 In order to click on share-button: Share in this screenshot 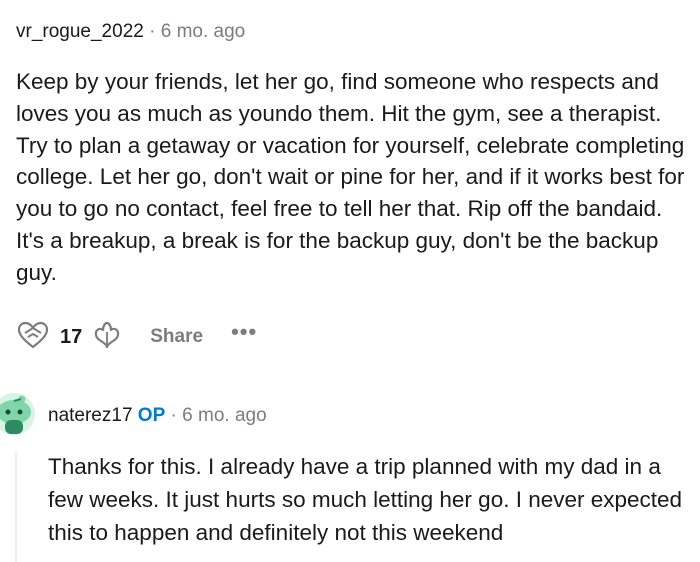, I will do `click(176, 337)`.